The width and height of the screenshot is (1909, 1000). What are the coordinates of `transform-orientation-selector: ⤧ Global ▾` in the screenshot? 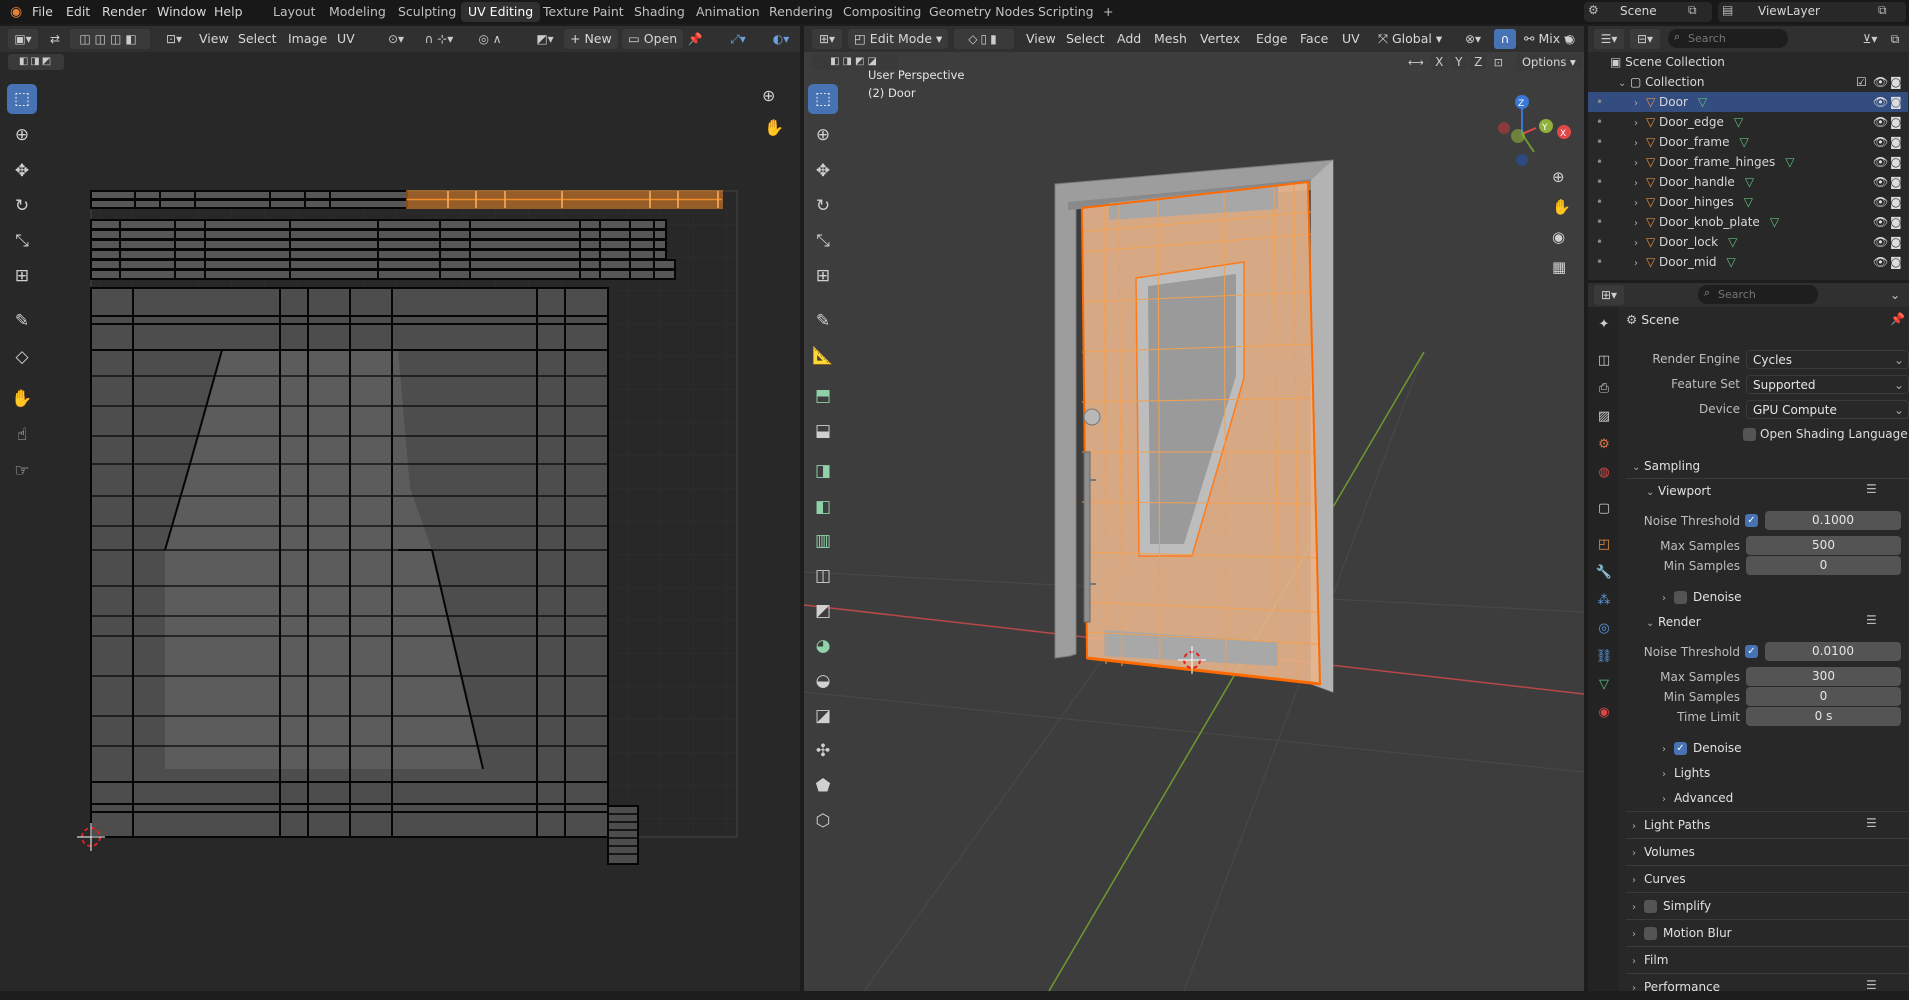 It's located at (1410, 39).